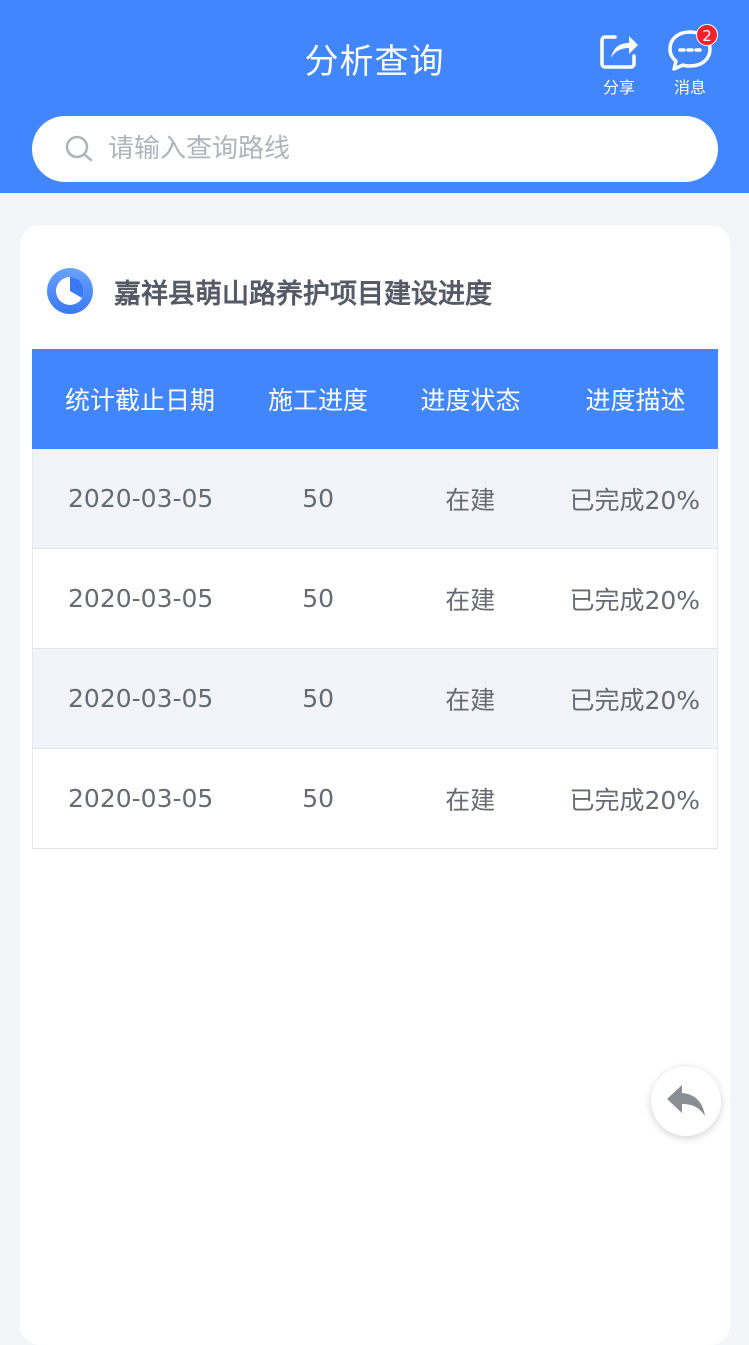 This screenshot has height=1345, width=749. Describe the element at coordinates (707, 35) in the screenshot. I see `message-badge: 2` at that location.